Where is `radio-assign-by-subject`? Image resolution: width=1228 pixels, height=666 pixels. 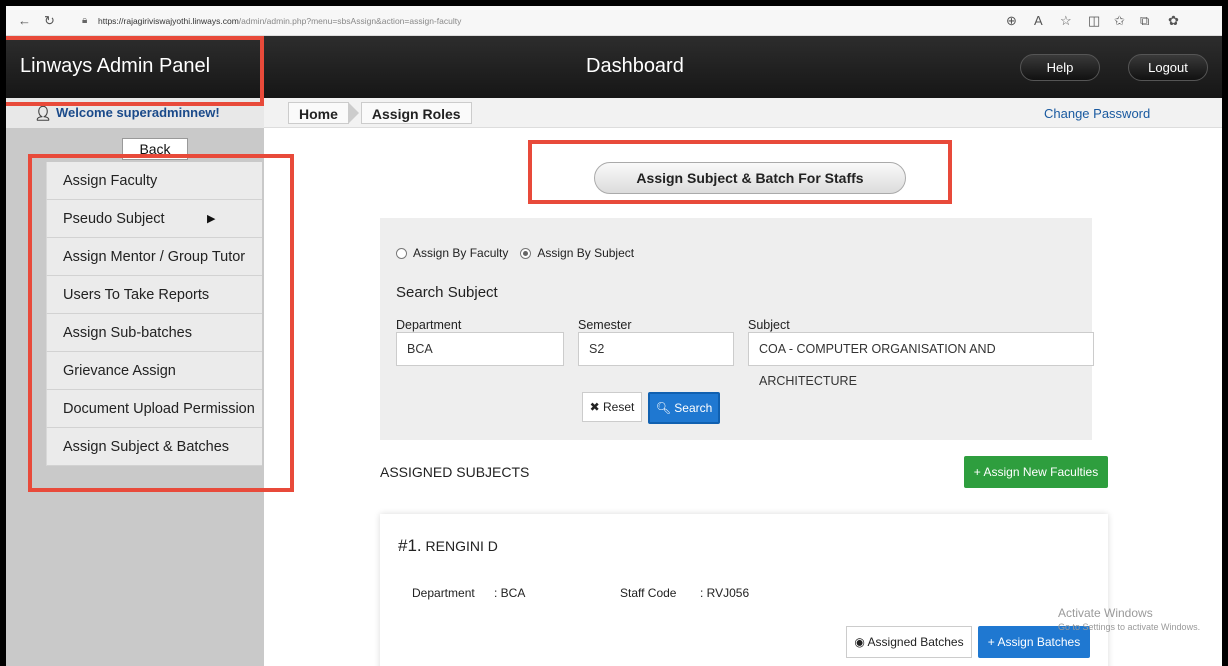
radio-assign-by-subject is located at coordinates (526, 253).